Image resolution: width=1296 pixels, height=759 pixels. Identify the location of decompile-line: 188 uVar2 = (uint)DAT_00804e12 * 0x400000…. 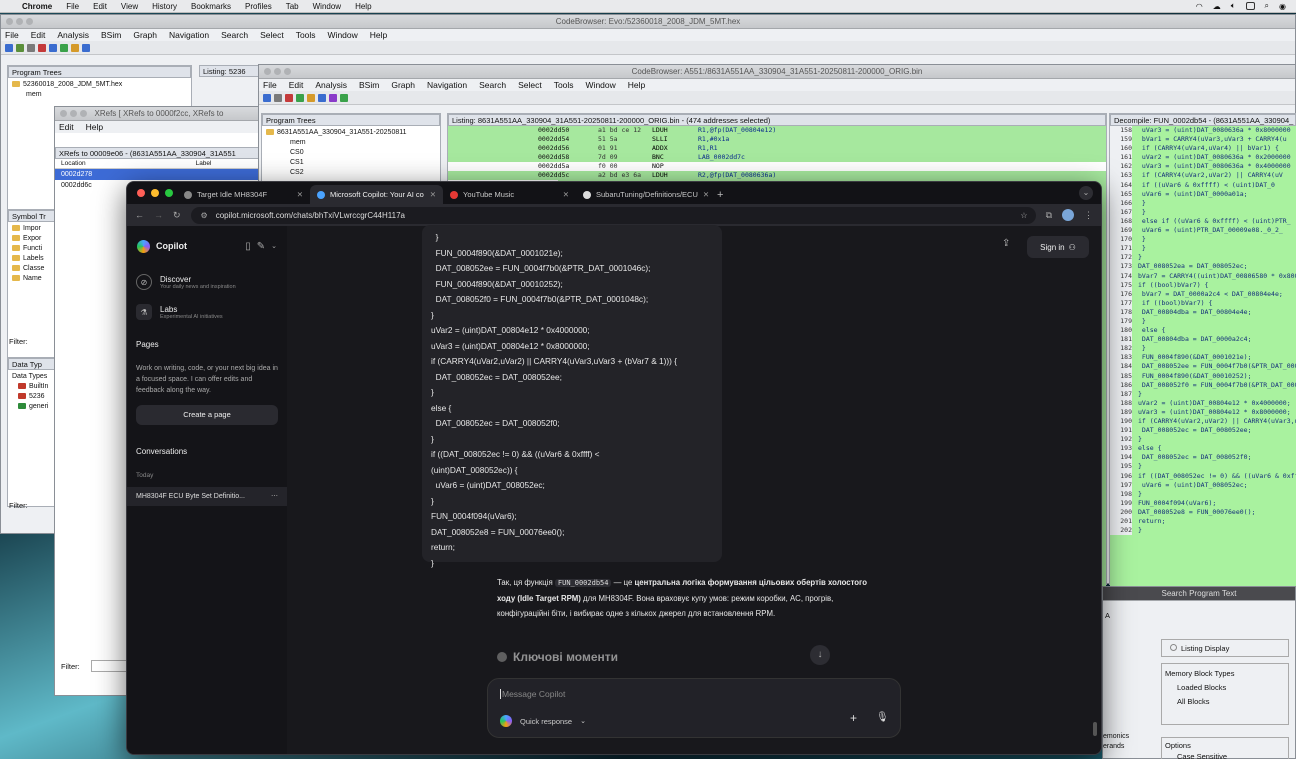
(1203, 403).